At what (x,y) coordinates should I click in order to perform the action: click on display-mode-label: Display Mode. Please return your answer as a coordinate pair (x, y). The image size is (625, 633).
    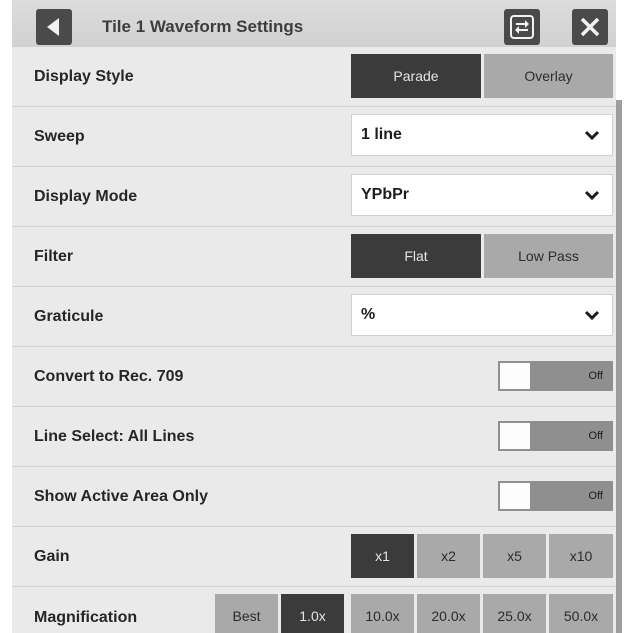
    Looking at the image, I should click on (86, 196).